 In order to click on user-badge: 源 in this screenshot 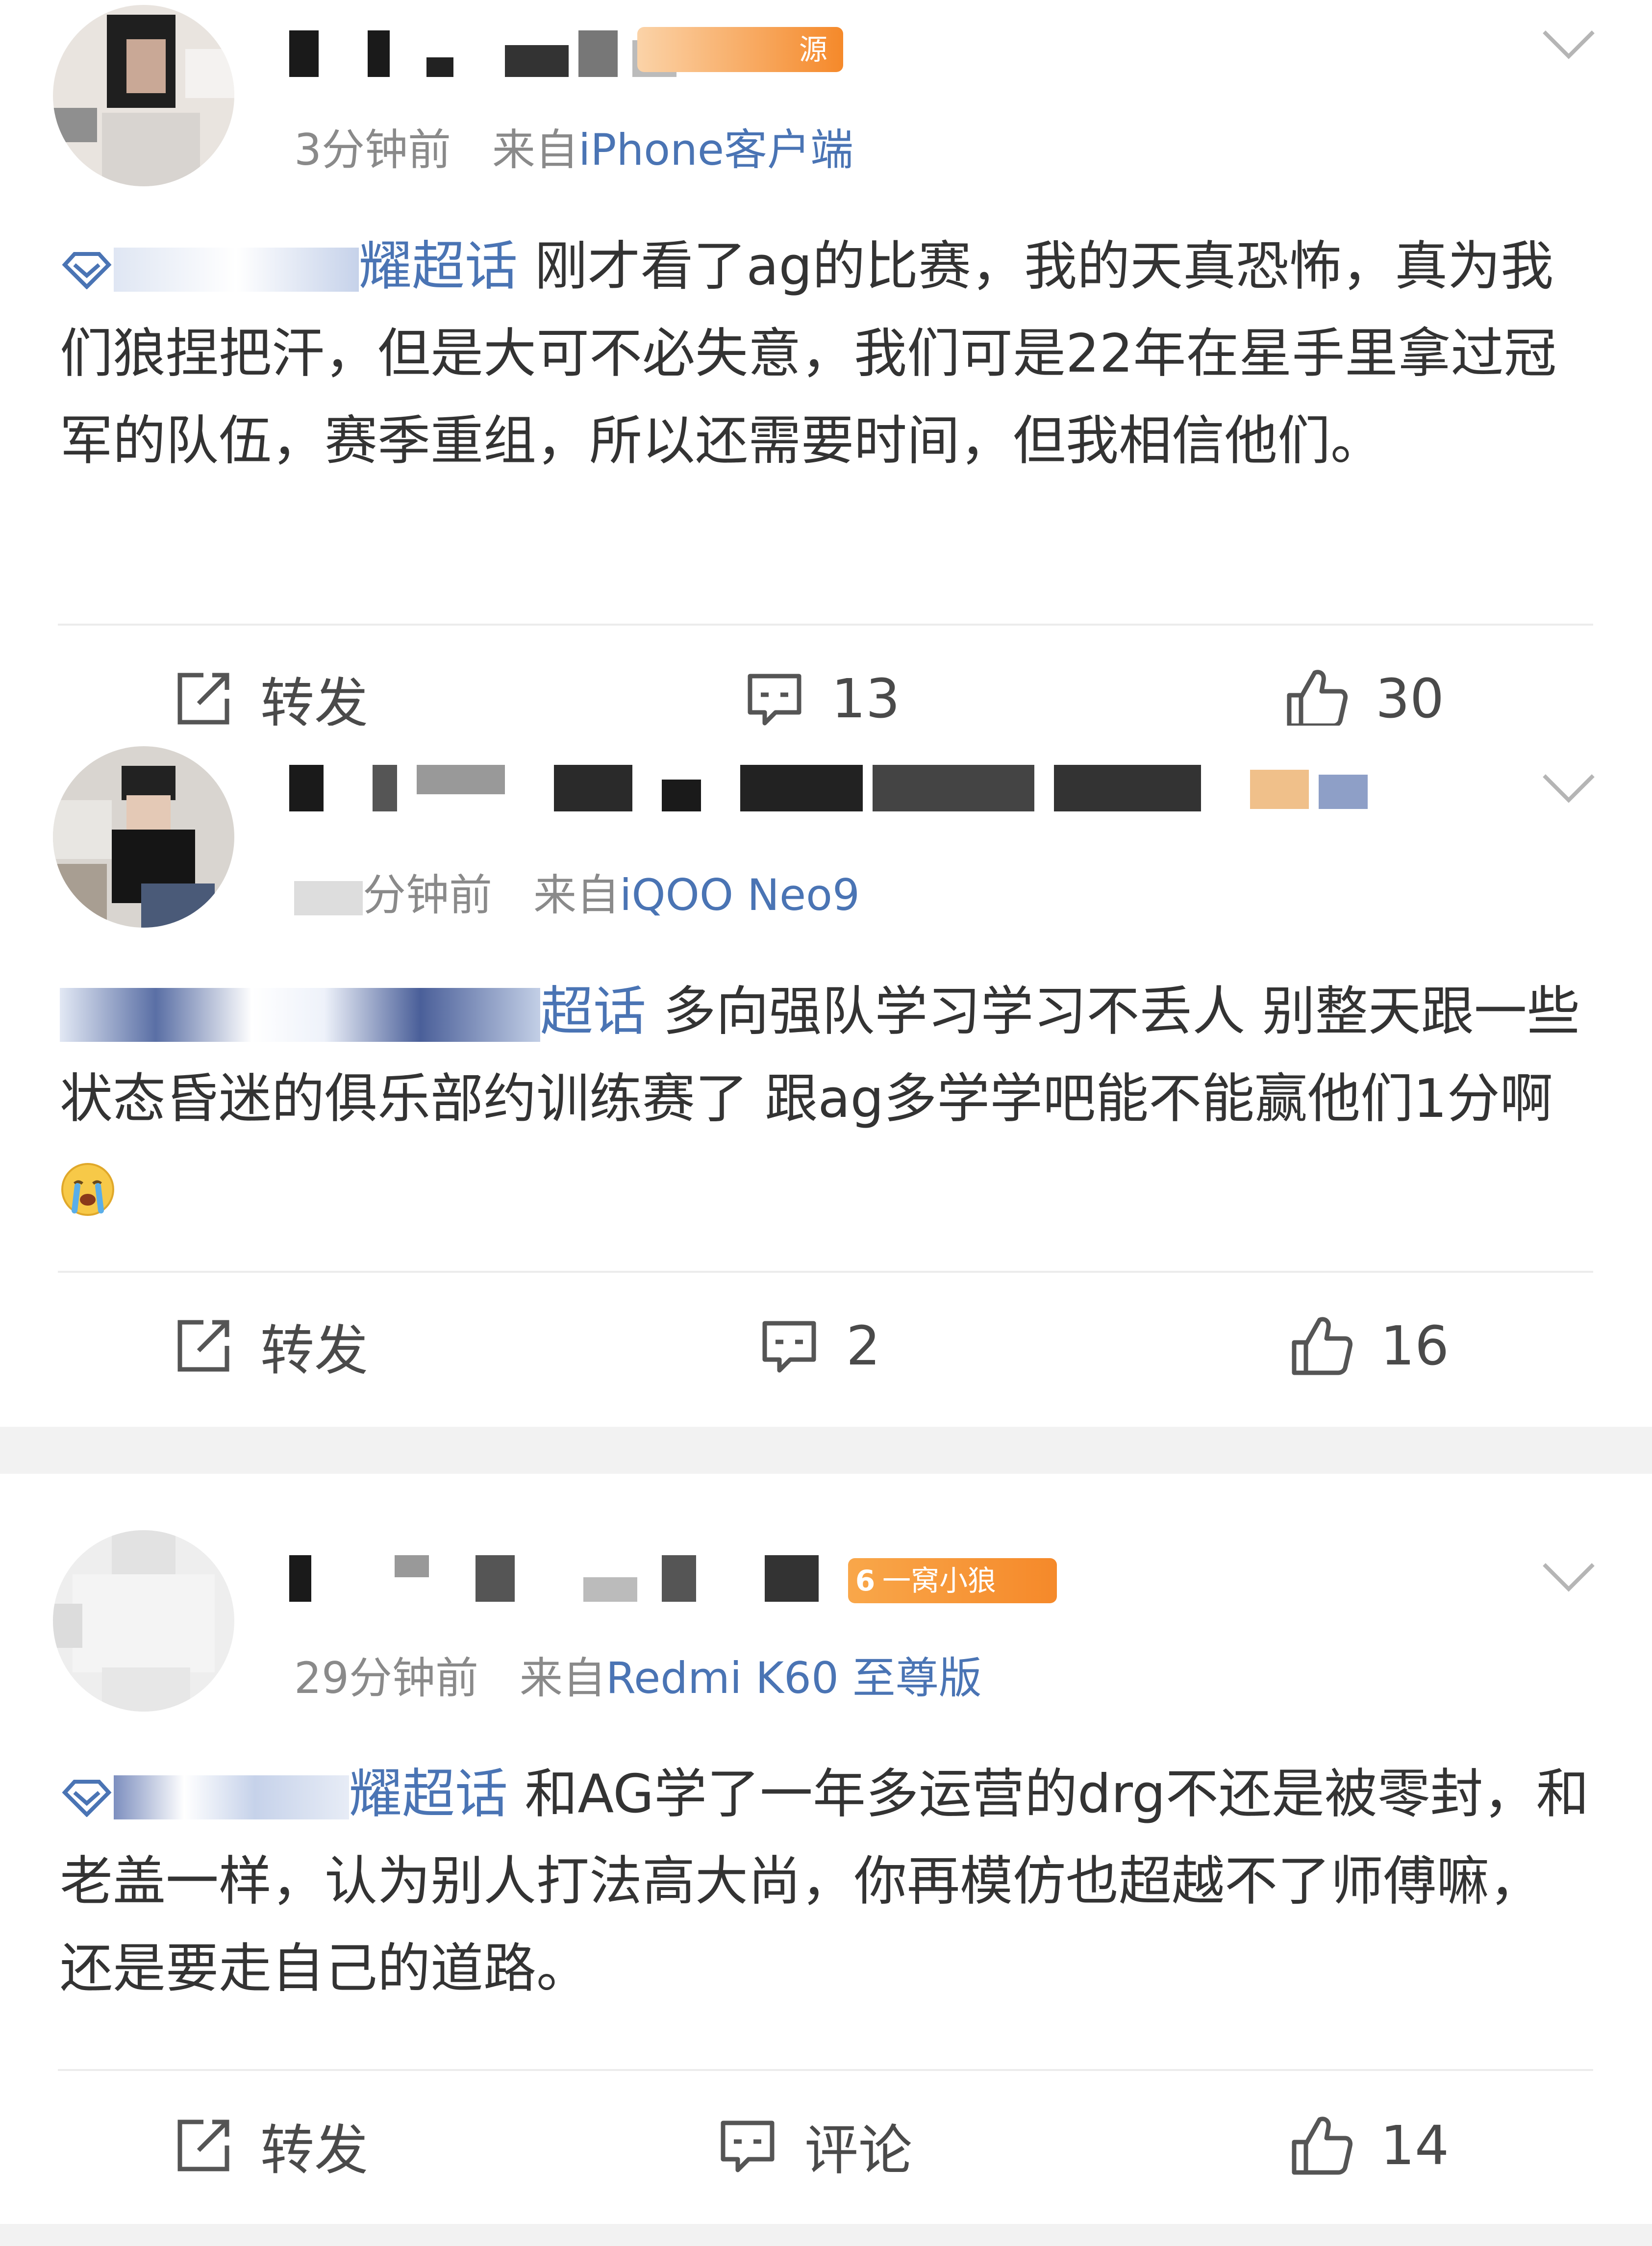, I will do `click(740, 50)`.